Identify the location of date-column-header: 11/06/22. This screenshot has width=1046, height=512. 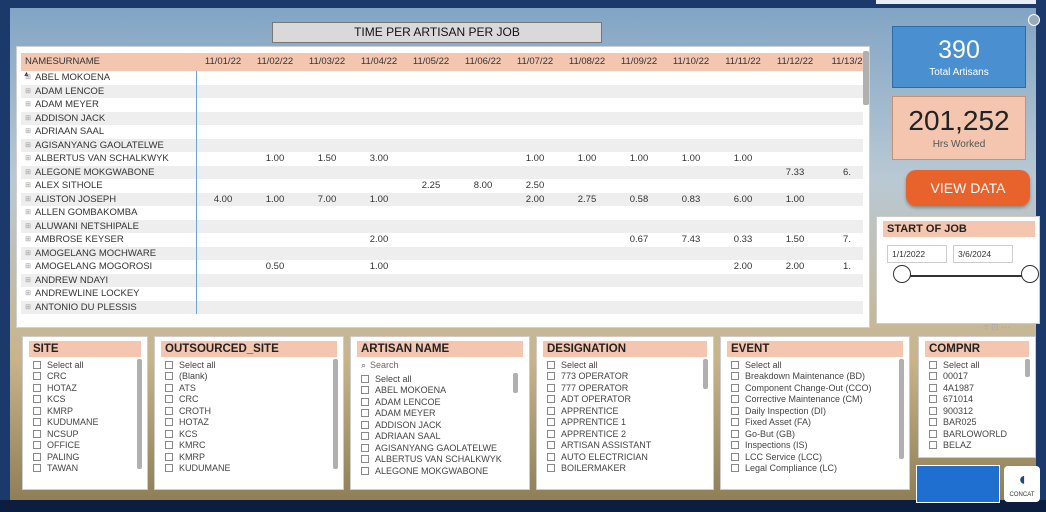
(483, 62).